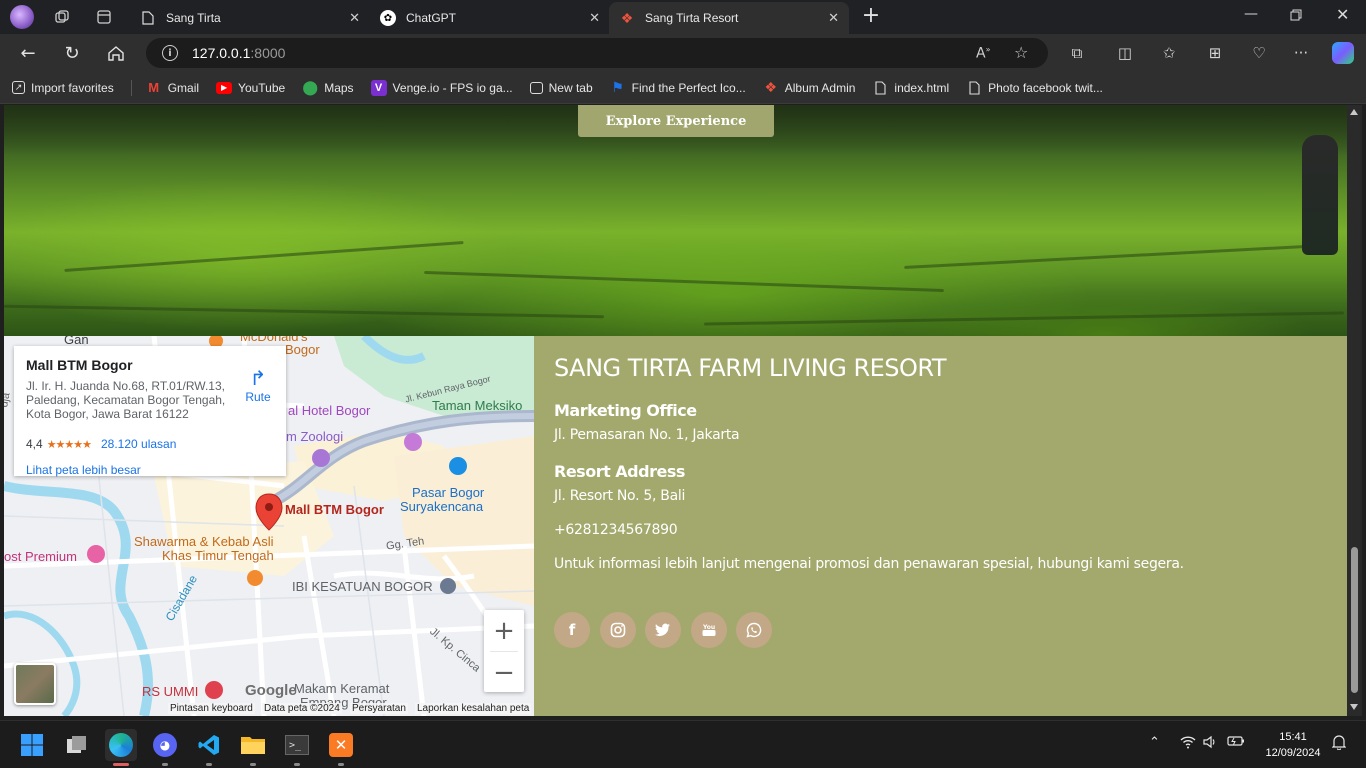 The width and height of the screenshot is (1366, 768). Describe the element at coordinates (1169, 53) in the screenshot. I see `favorites-icon: ✩` at that location.